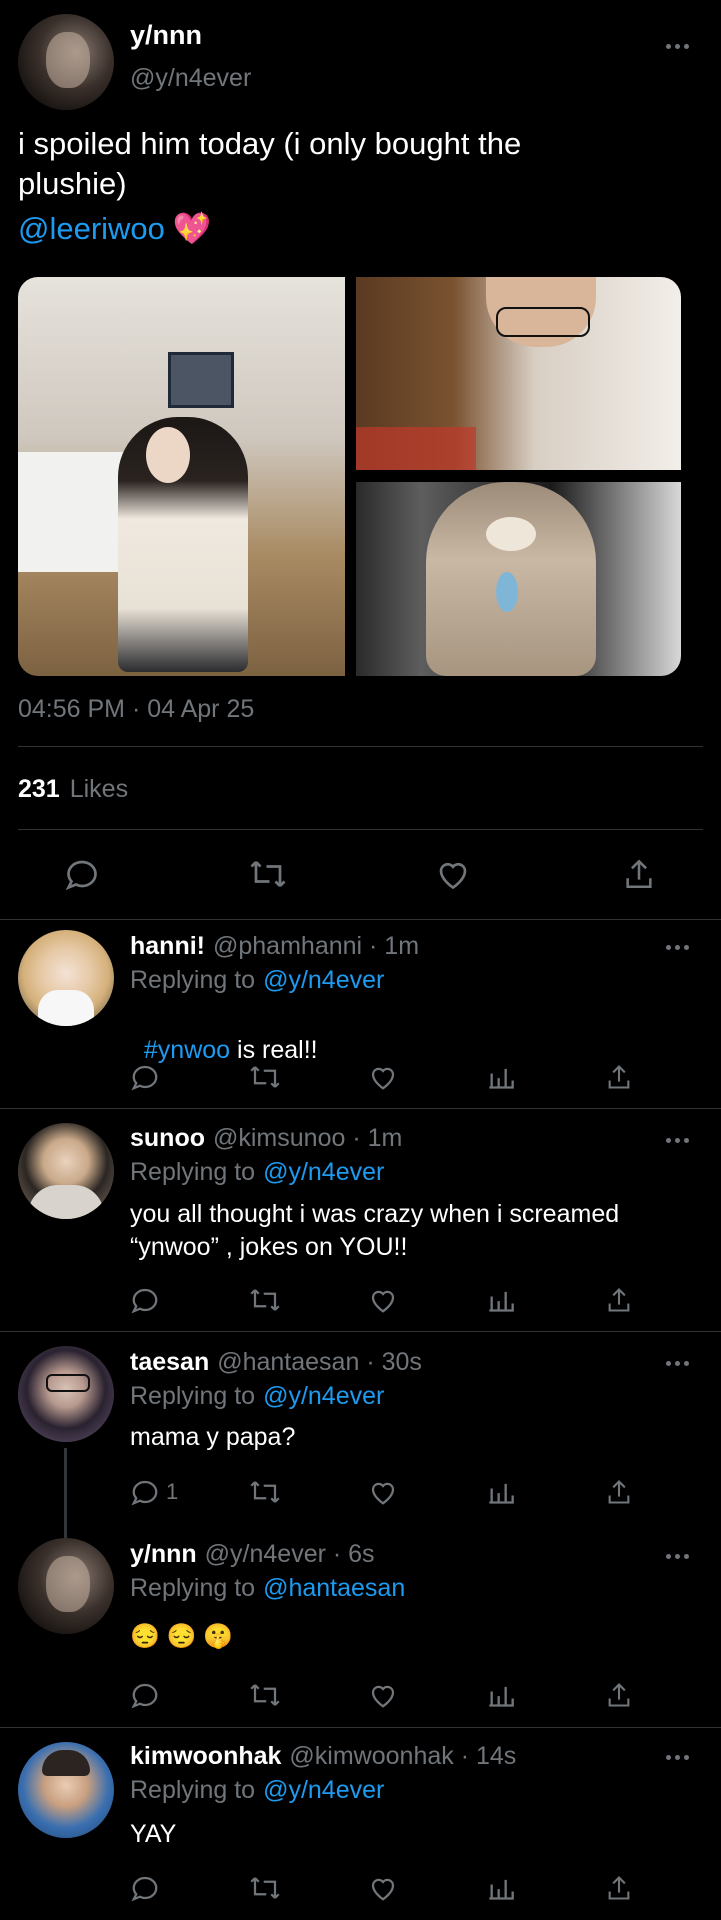 This screenshot has height=1920, width=721. I want to click on reply-display-name: sunoo, so click(167, 1138).